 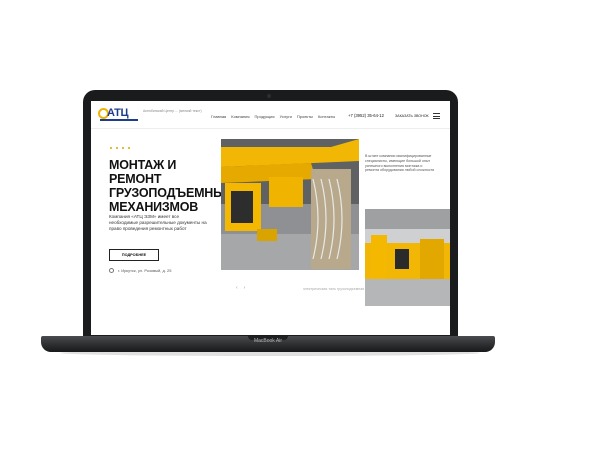 What do you see at coordinates (290, 204) in the screenshot?
I see `hoist-photo-main` at bounding box center [290, 204].